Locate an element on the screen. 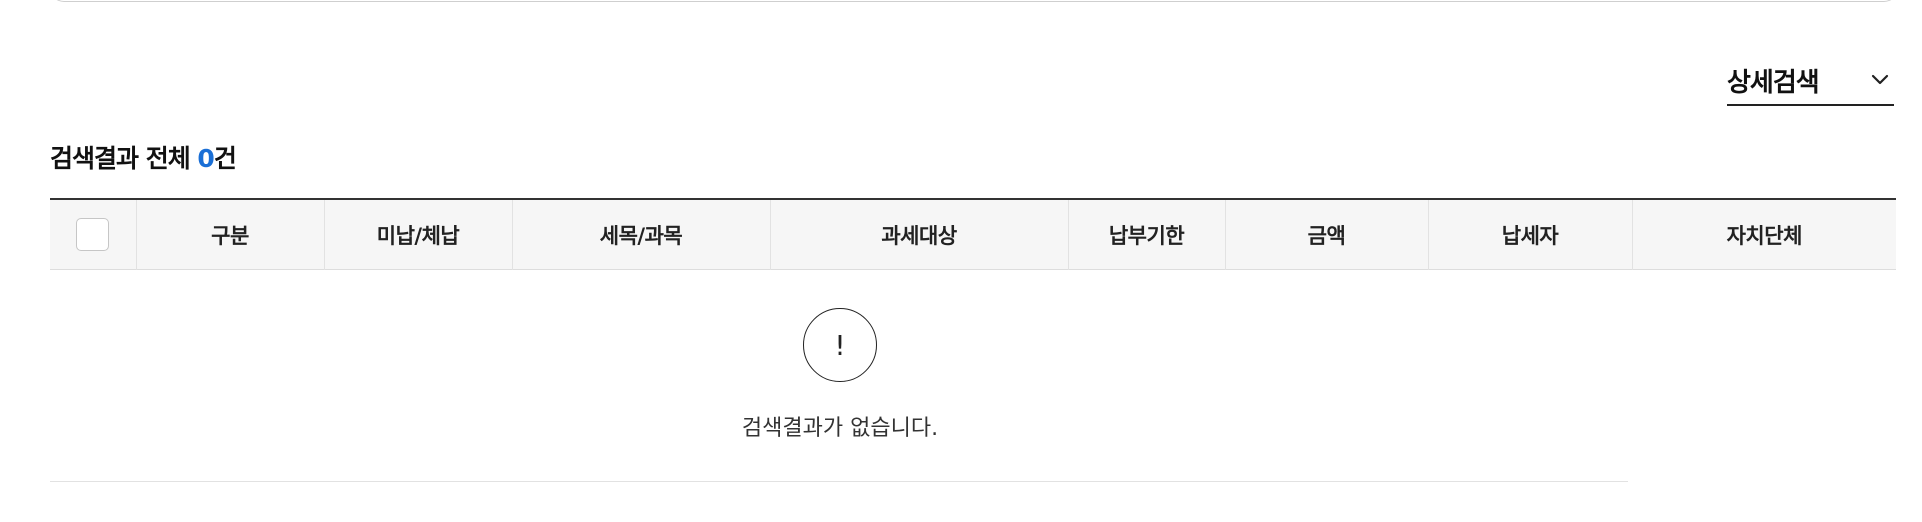 The width and height of the screenshot is (1922, 522). detail-search-label: 상세검색 is located at coordinates (1773, 82).